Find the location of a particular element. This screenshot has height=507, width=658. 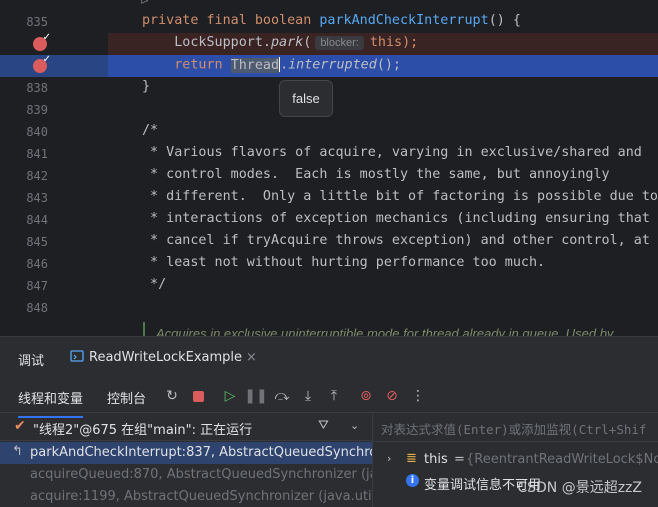

variable-value: {ReentrantReadWriteLock$Non is located at coordinates (562, 459).